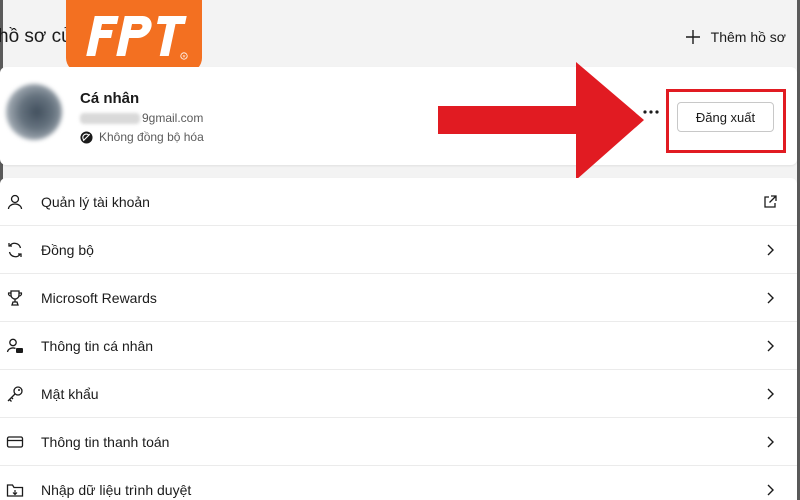 Image resolution: width=800 pixels, height=500 pixels. What do you see at coordinates (398, 298) in the screenshot?
I see `menu-item-microsoft-rewards: Microsoft Rewards` at bounding box center [398, 298].